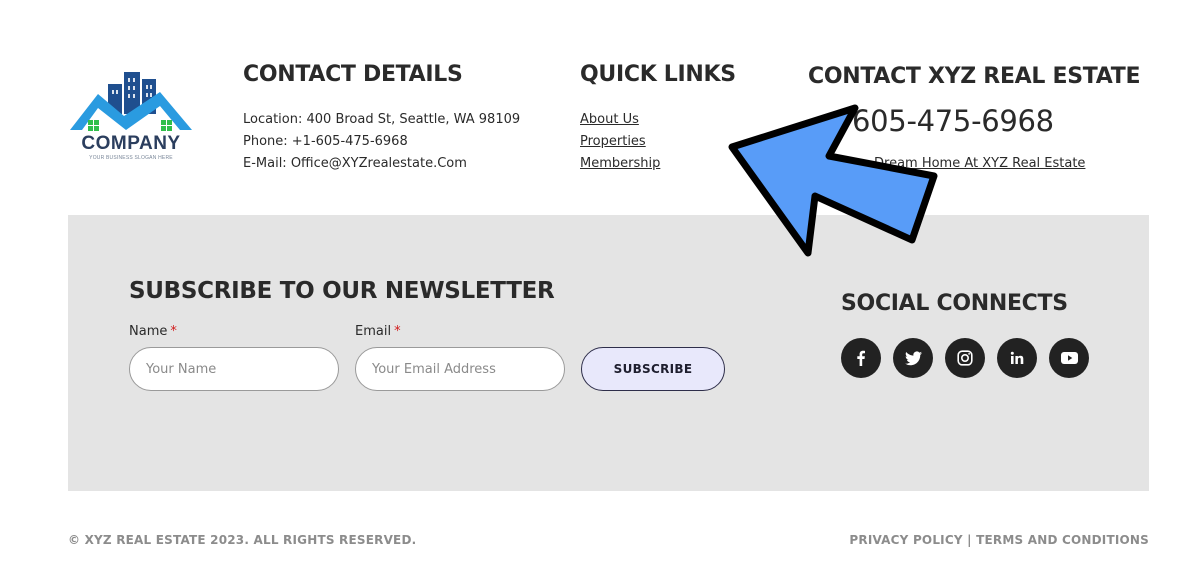 The image size is (1200, 586). Describe the element at coordinates (1062, 540) in the screenshot. I see `terms-and-conditions-link: TERMS AND CONDITIONS` at that location.